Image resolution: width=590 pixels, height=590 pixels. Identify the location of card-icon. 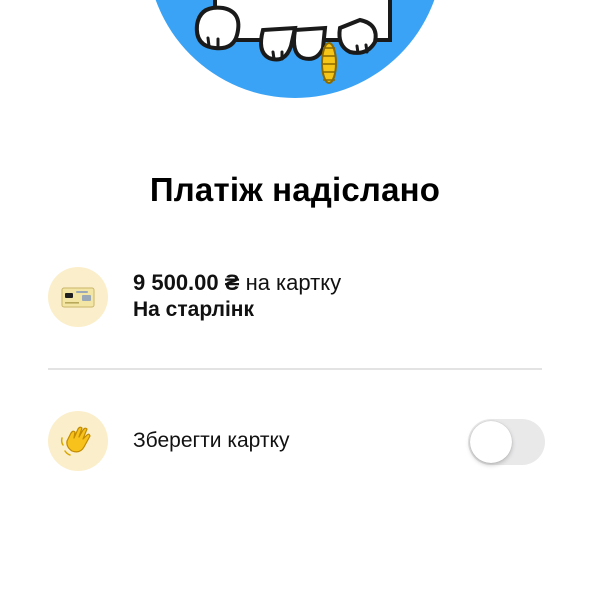
(78, 297).